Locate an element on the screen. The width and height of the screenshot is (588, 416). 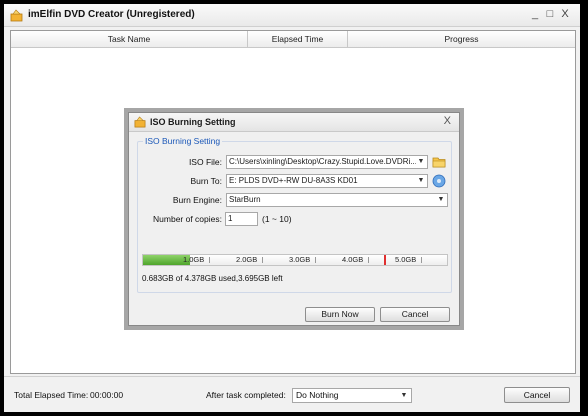
title-bar: imElfin DVD Creator (Unregistered) _ □ X is located at coordinates (292, 15).